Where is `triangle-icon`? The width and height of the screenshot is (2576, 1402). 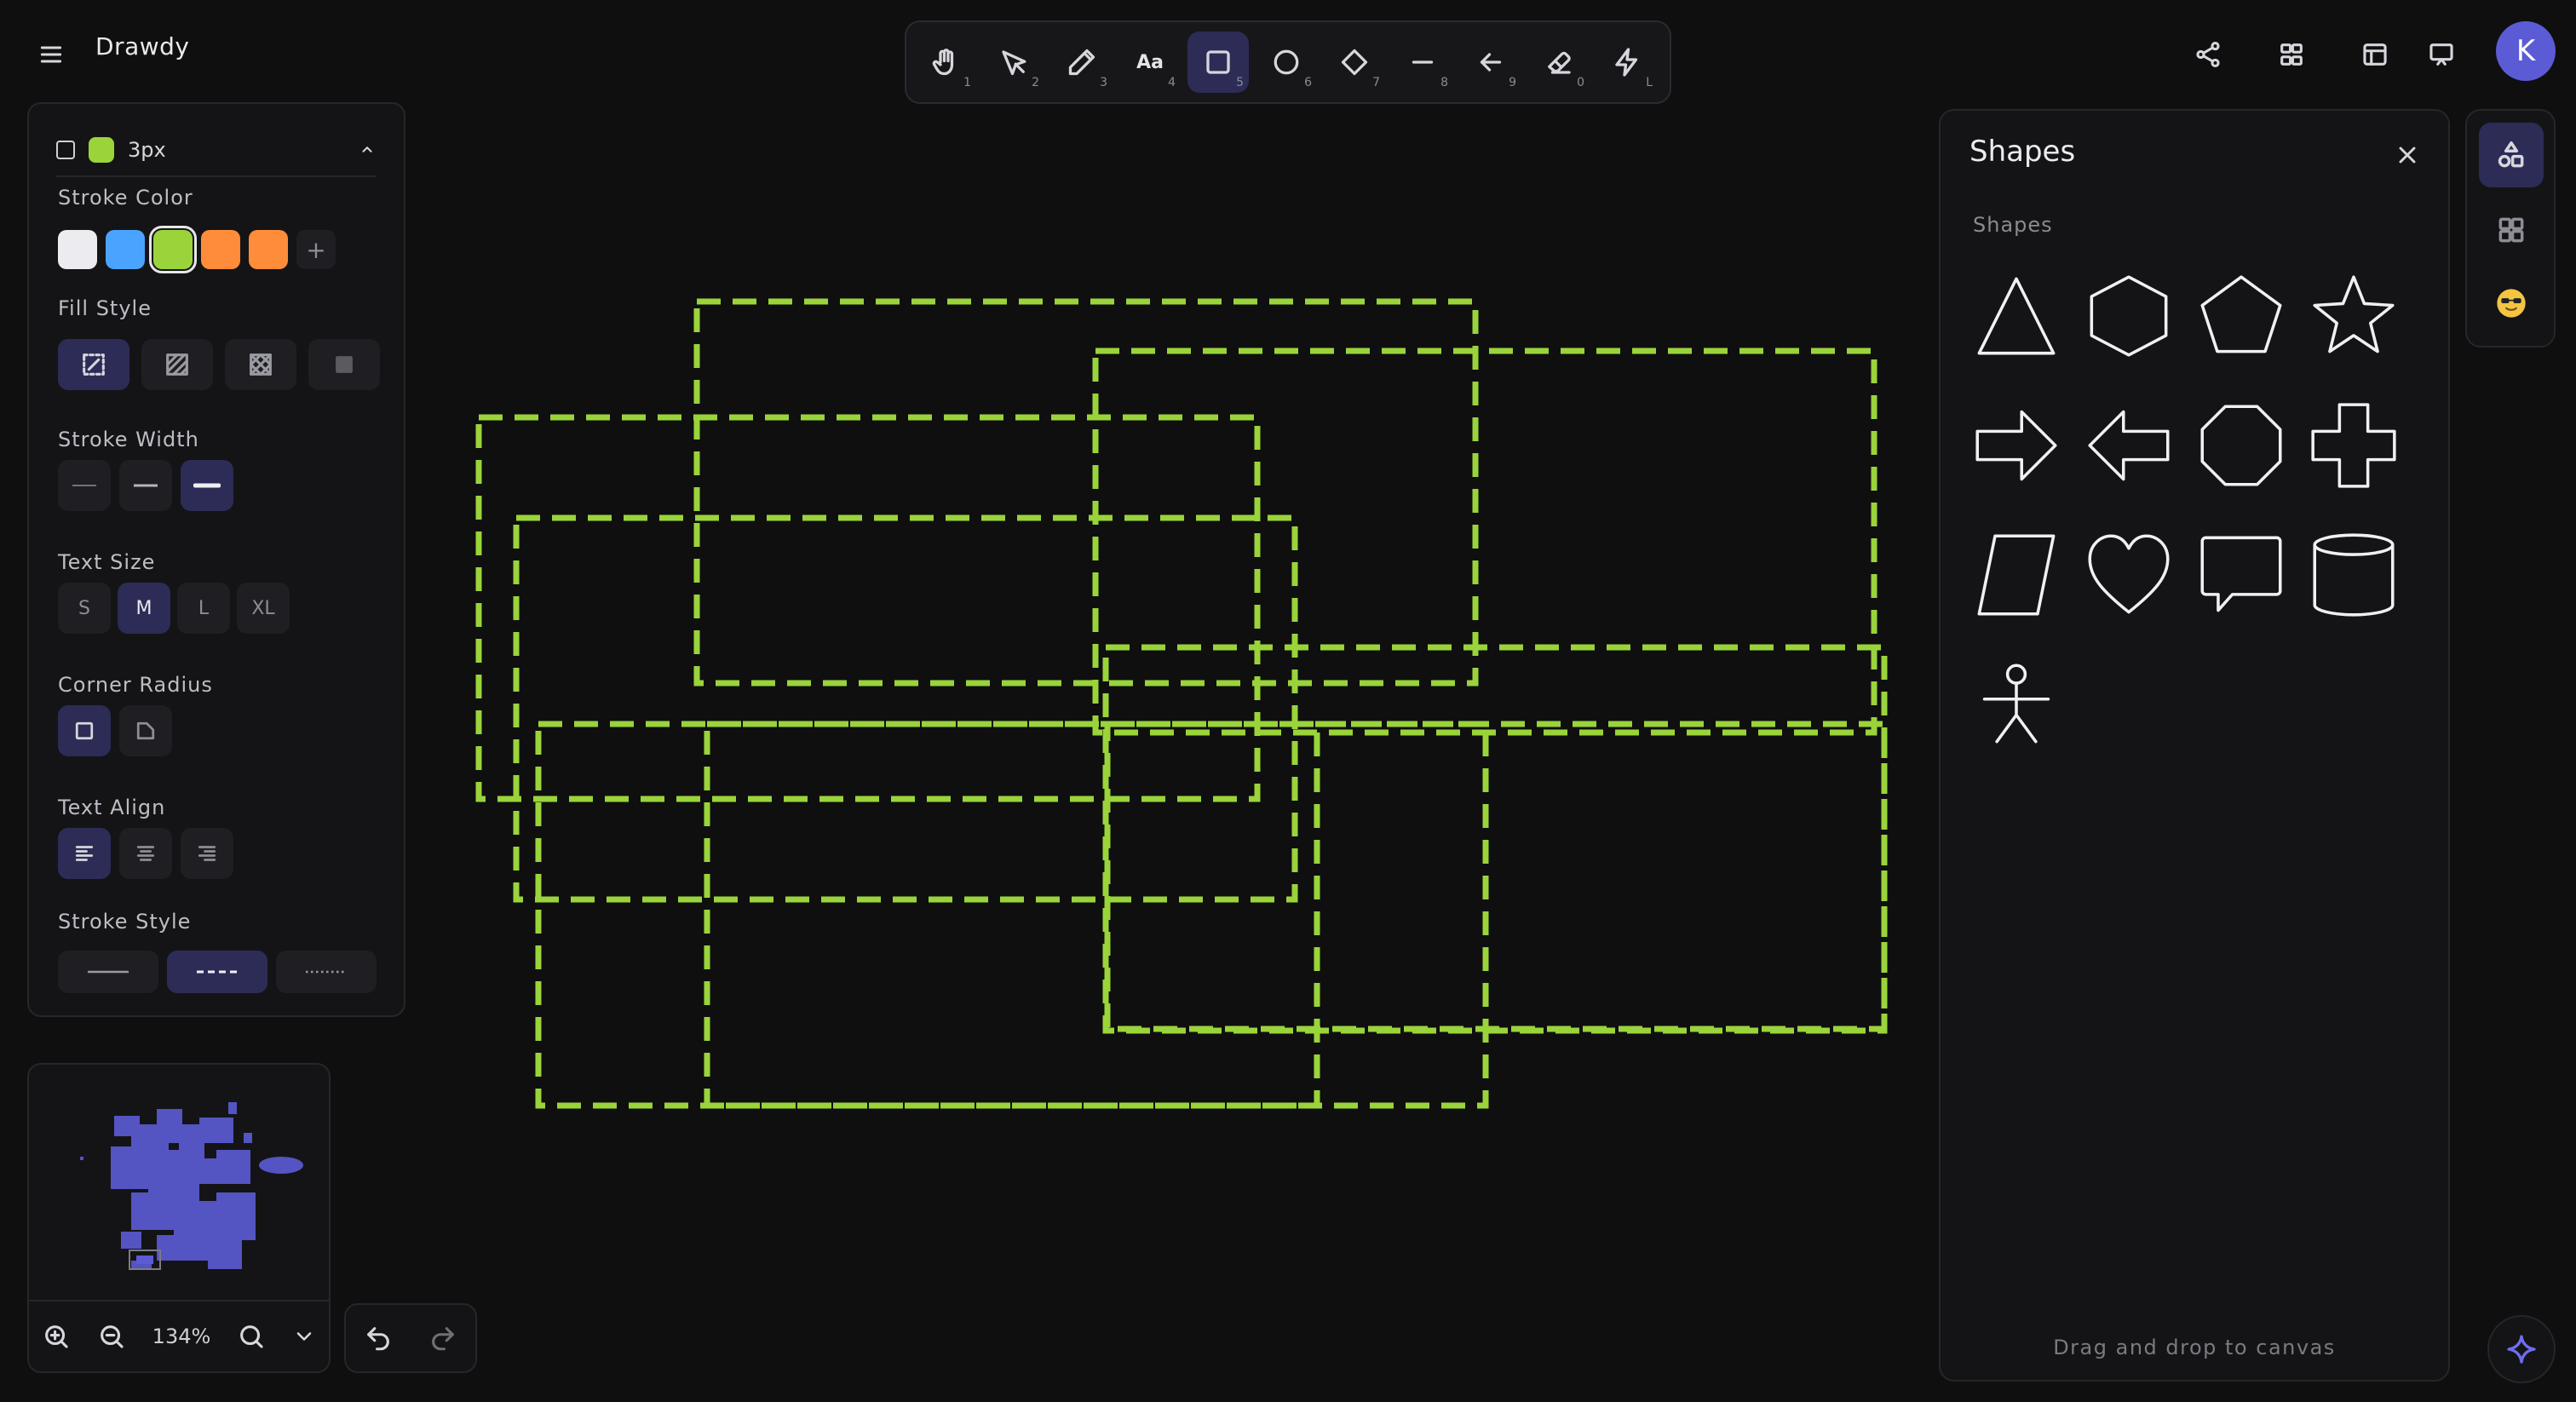
triangle-icon is located at coordinates (2017, 316).